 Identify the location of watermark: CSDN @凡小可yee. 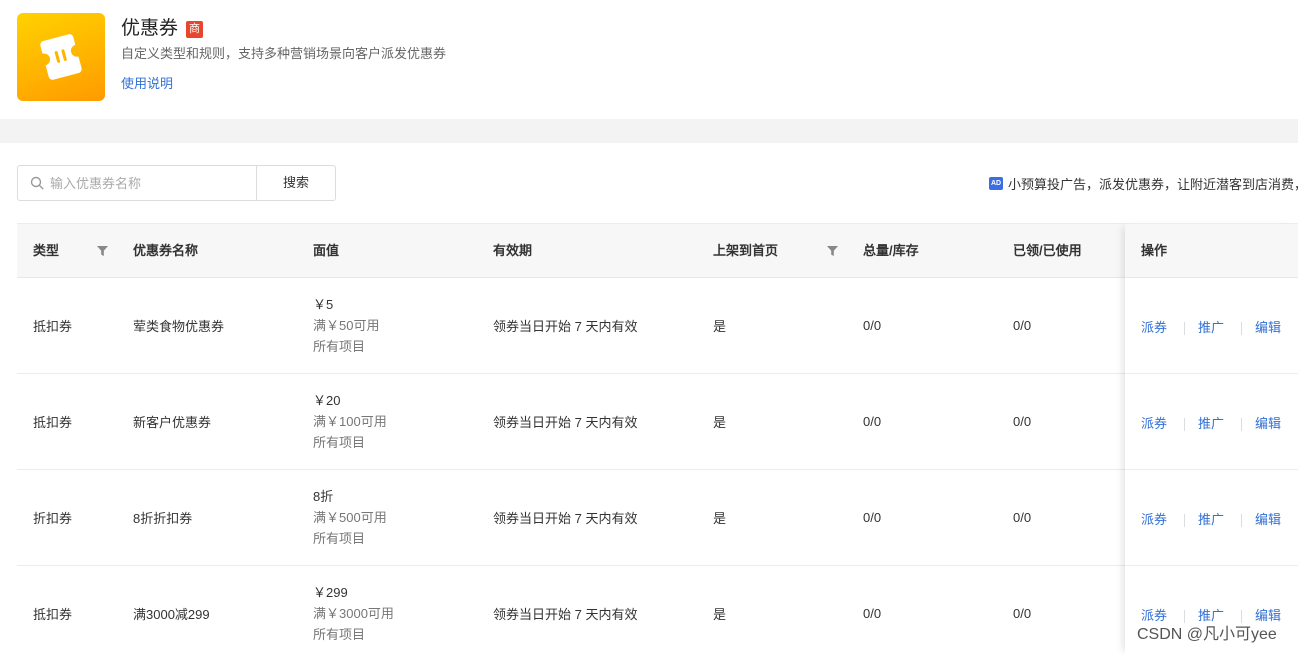
(1207, 634).